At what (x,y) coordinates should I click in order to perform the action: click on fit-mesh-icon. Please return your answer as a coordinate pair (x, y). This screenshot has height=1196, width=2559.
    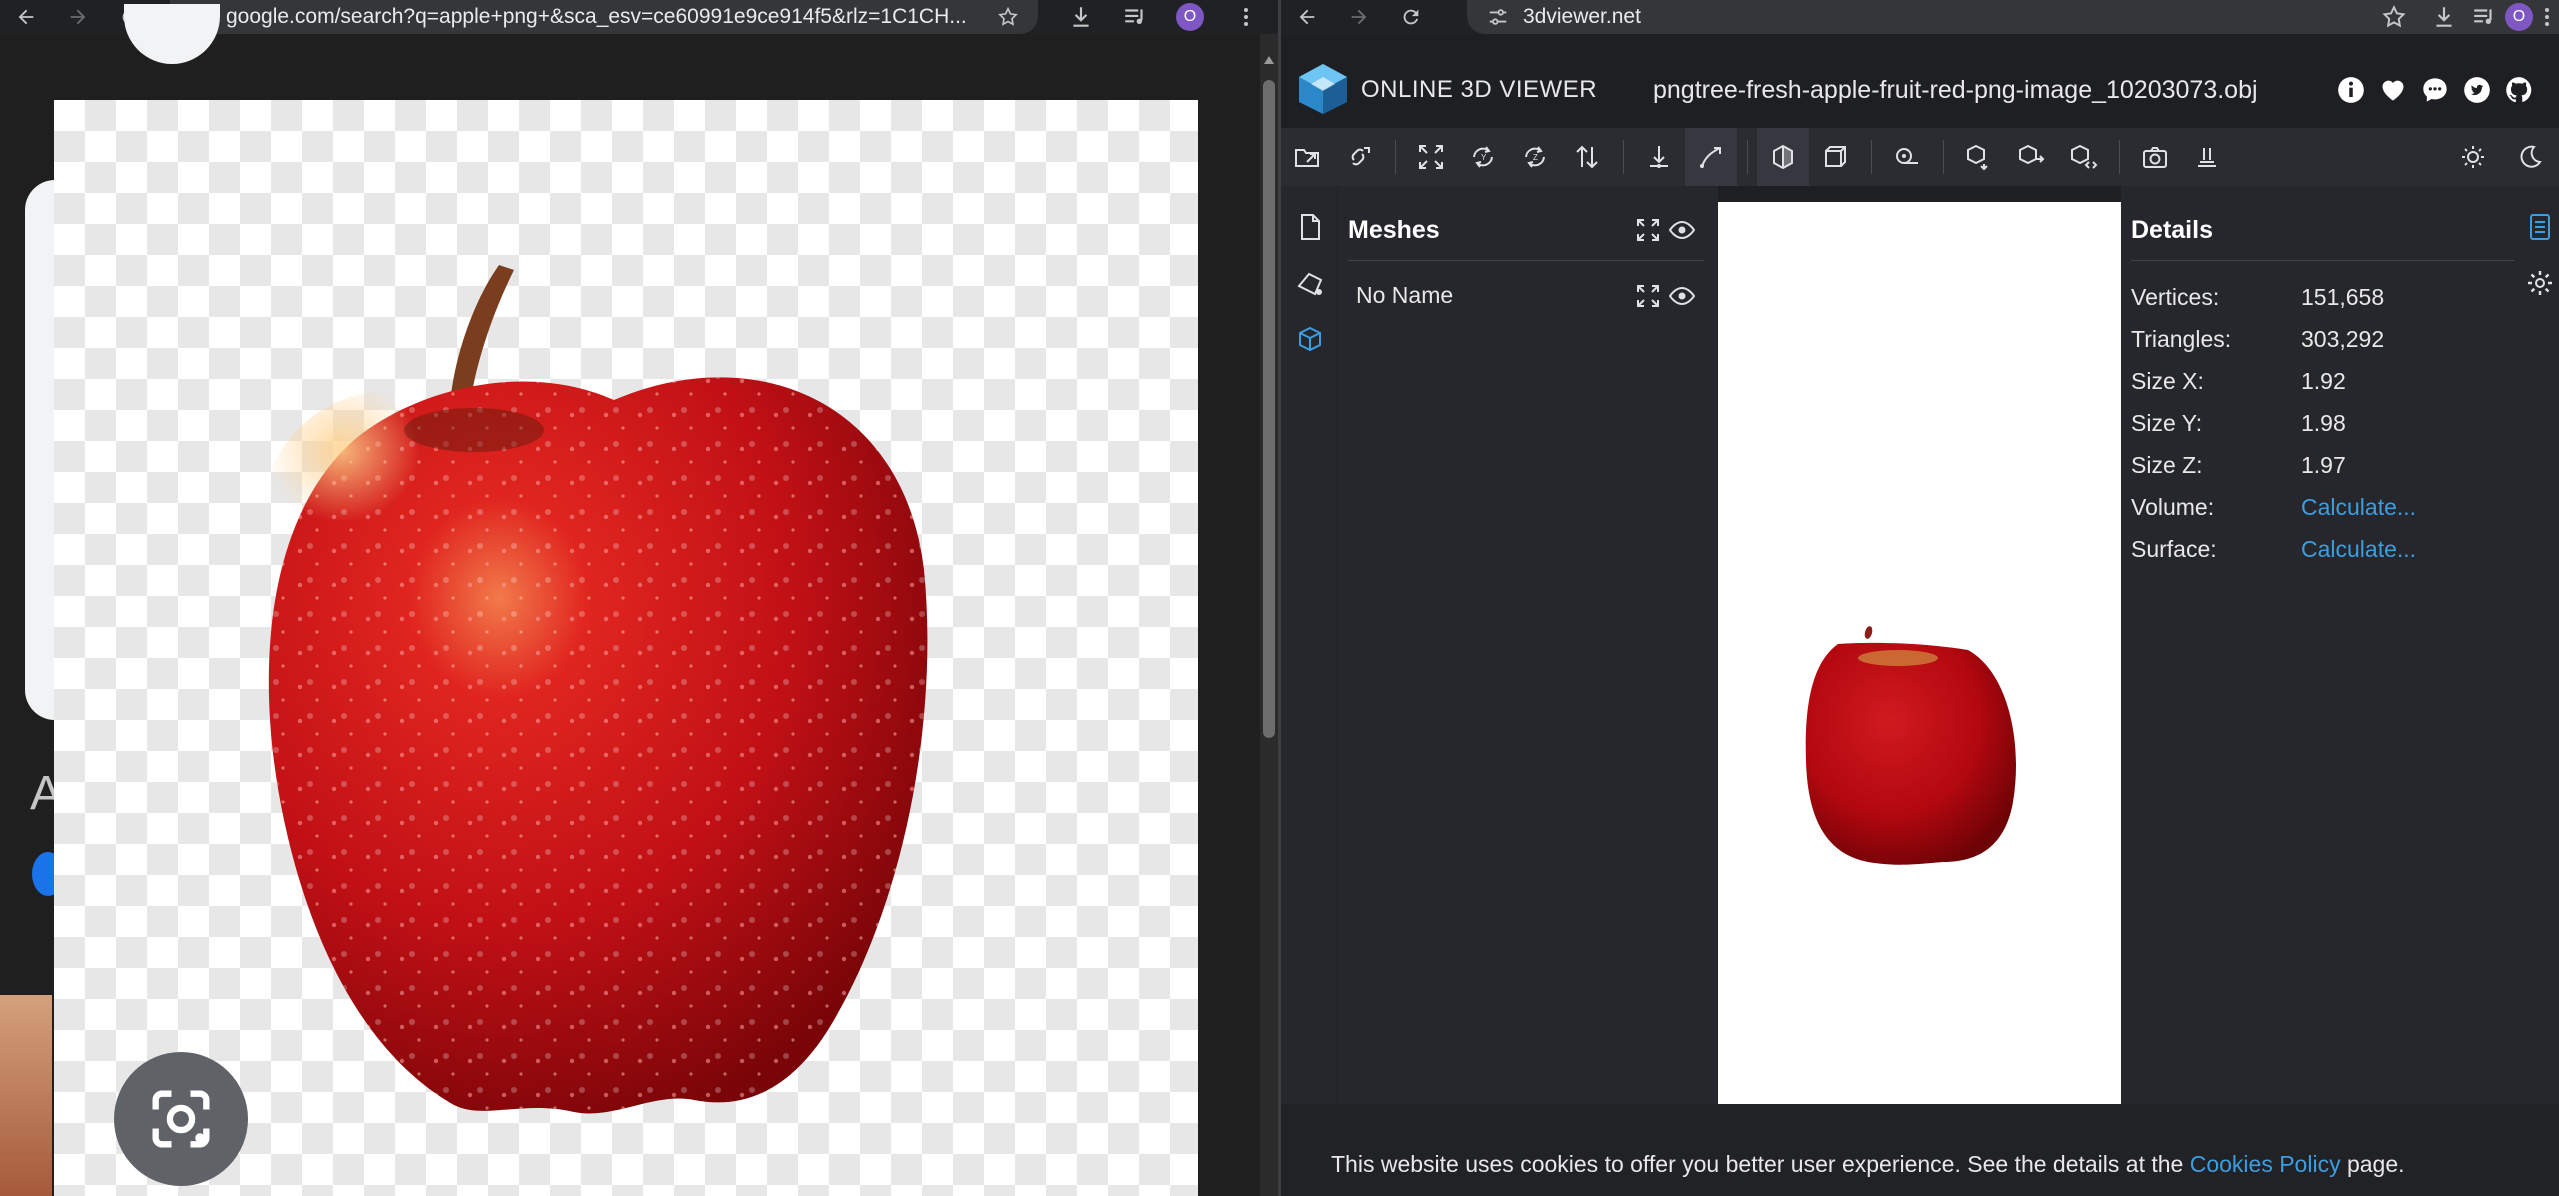
    Looking at the image, I should click on (1648, 296).